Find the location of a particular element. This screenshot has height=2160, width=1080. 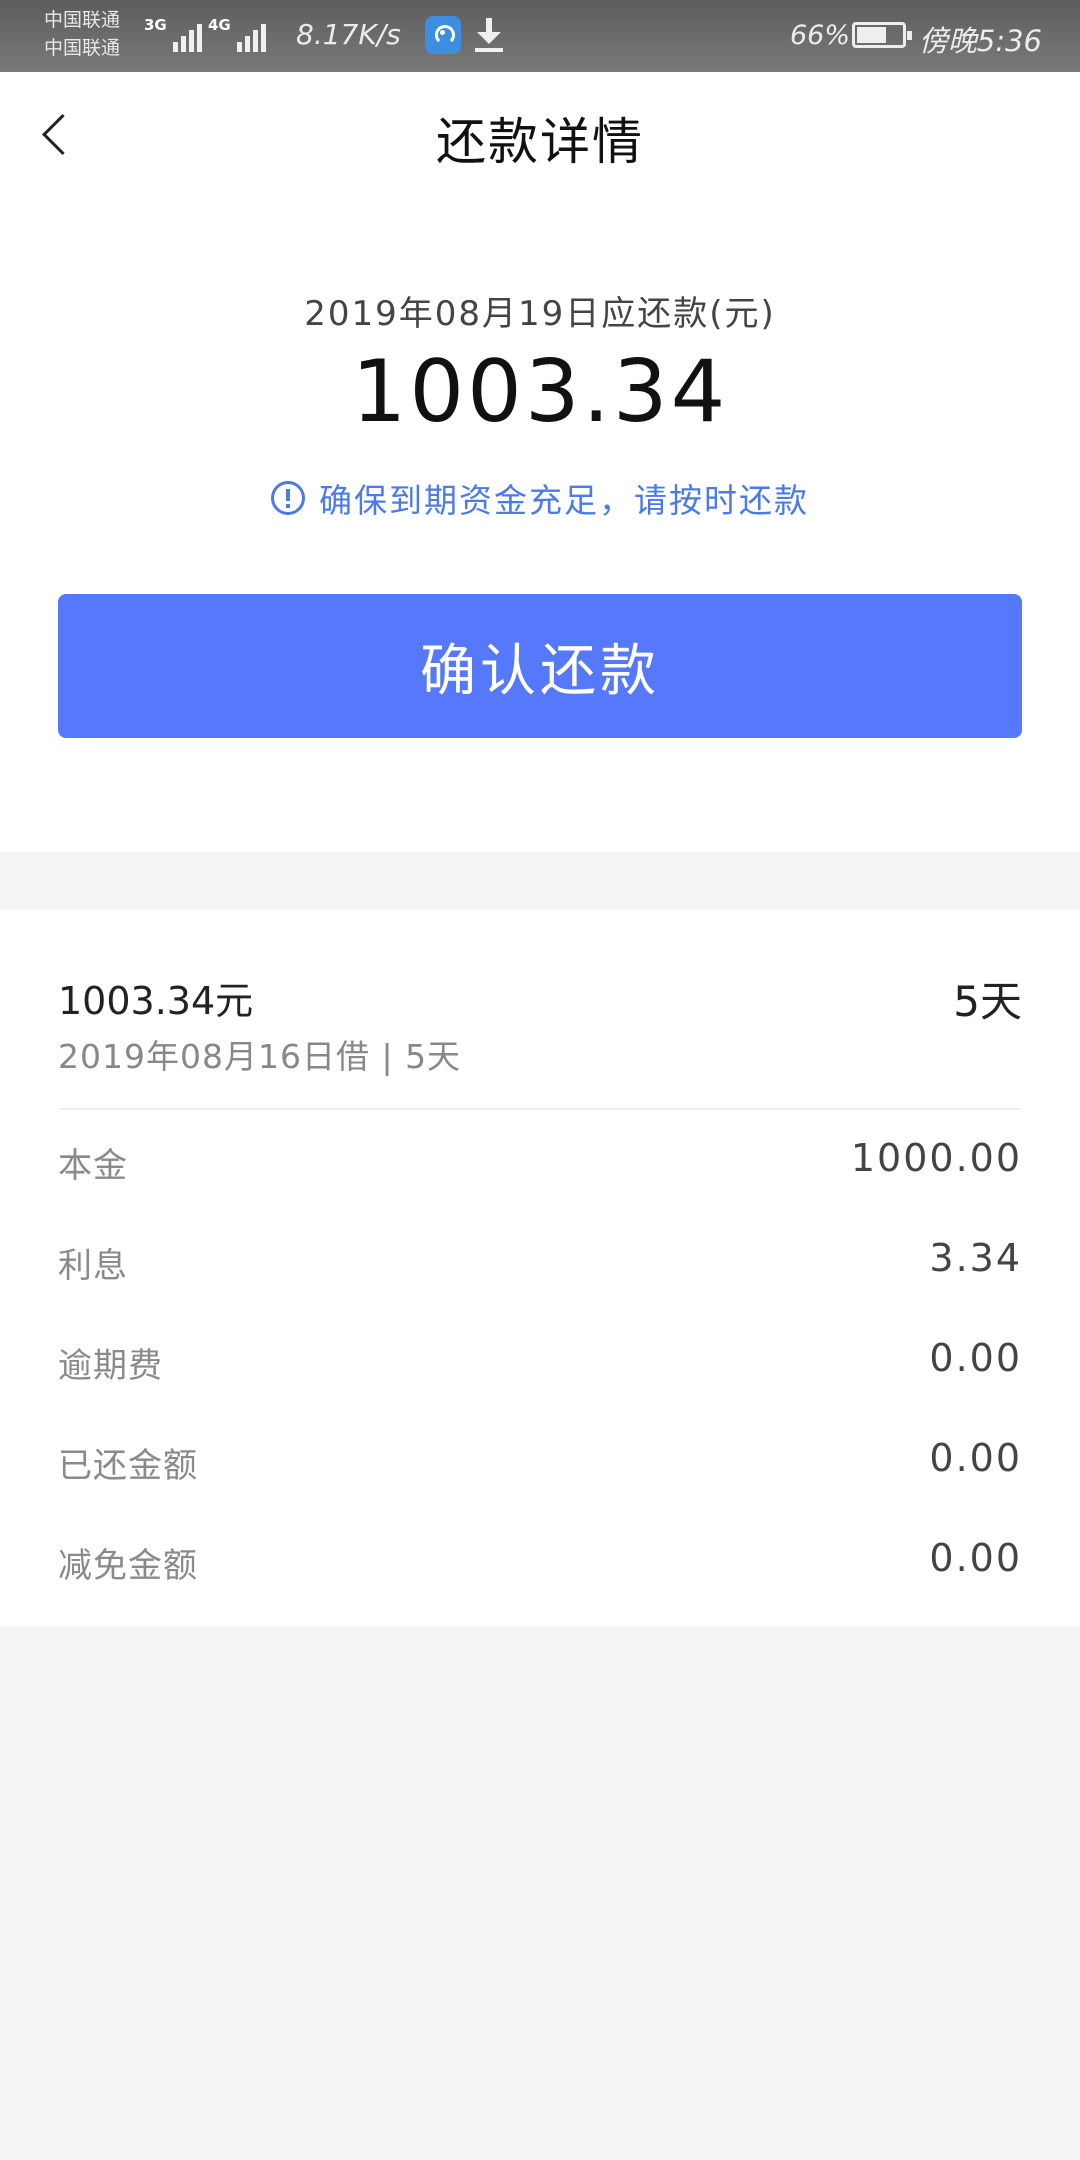

detail-label: 本金 is located at coordinates (93, 1166).